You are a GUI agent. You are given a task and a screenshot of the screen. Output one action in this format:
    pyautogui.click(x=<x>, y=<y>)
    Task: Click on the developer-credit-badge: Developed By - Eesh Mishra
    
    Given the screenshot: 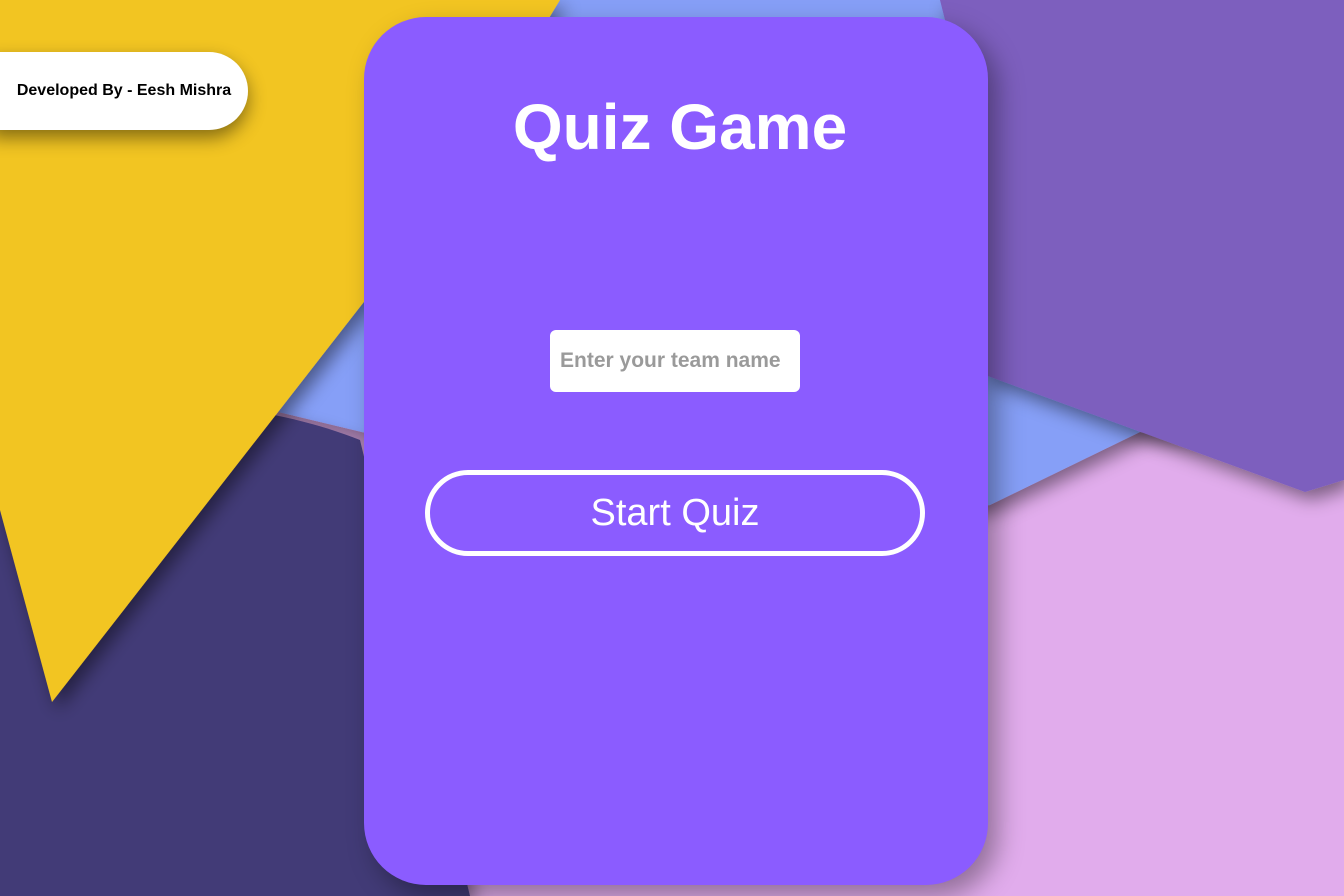 What is the action you would take?
    pyautogui.click(x=124, y=91)
    